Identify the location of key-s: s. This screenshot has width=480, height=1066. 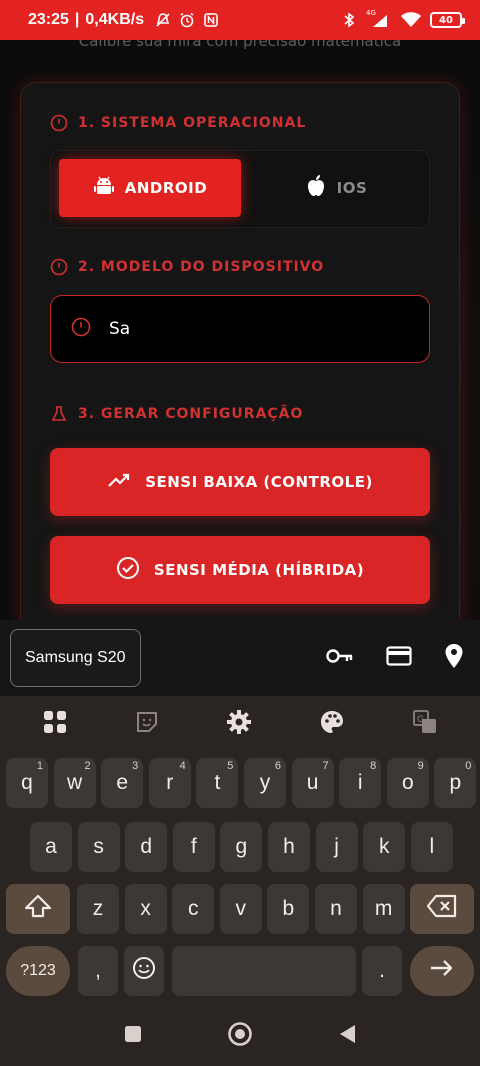
(98, 847).